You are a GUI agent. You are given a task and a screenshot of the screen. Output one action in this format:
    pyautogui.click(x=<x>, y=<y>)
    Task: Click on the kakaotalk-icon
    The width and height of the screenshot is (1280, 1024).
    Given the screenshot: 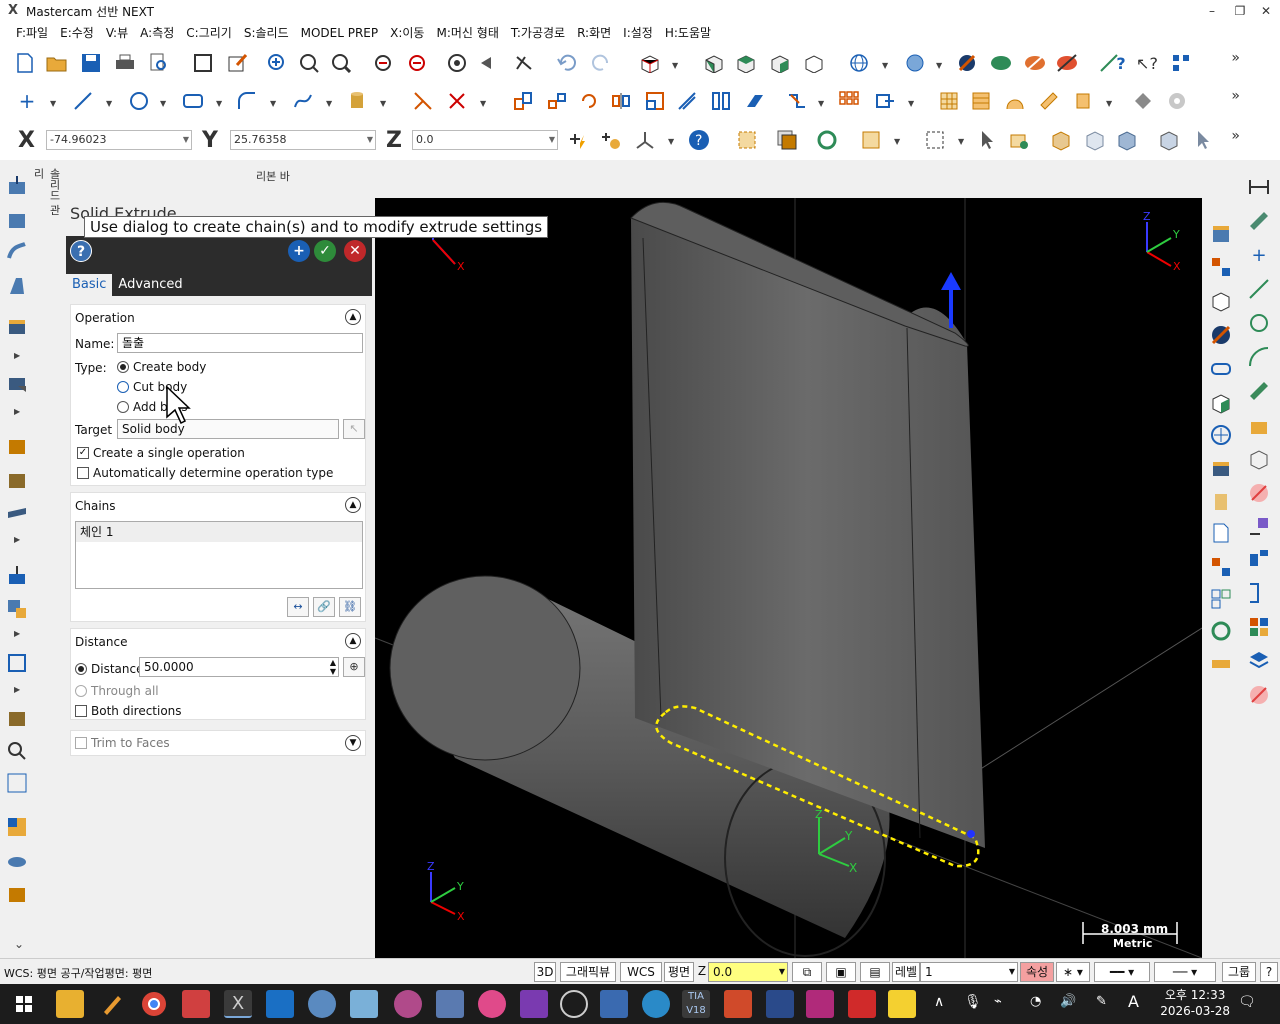 What is the action you would take?
    pyautogui.click(x=902, y=1004)
    